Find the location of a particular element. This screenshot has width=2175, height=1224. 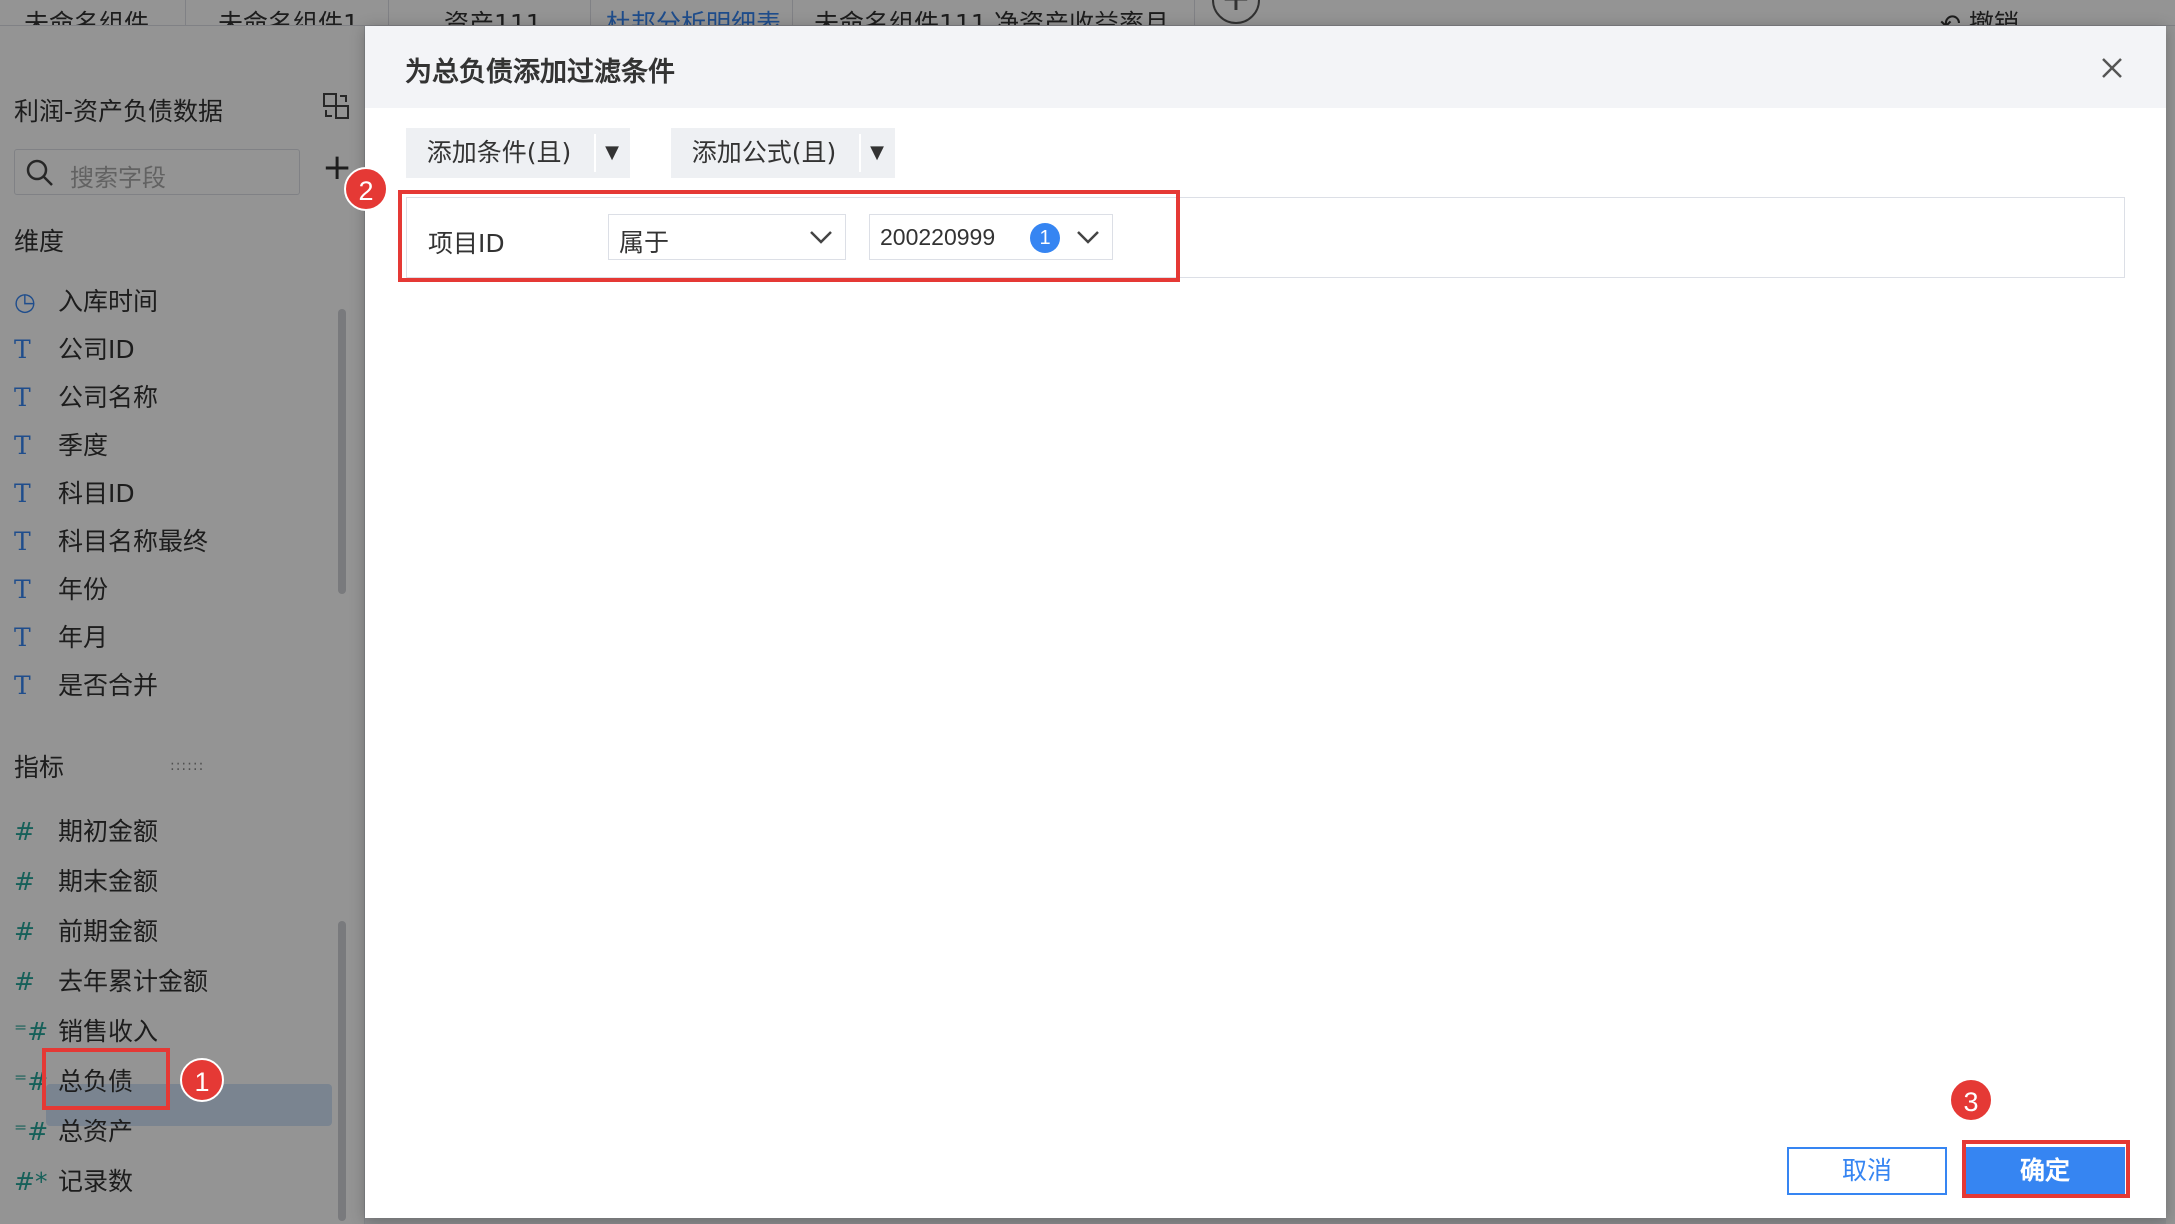

add-condition-label: 添加条件(且) is located at coordinates (499, 152).